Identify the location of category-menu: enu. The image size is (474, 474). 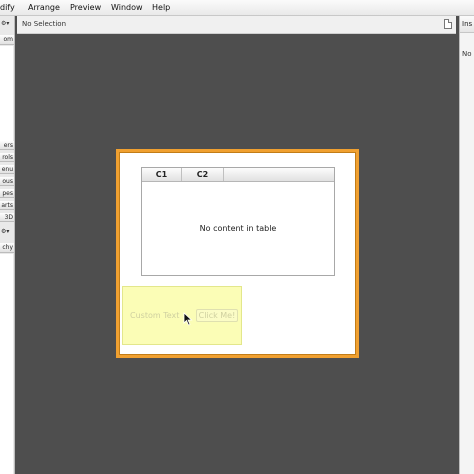
(7, 169).